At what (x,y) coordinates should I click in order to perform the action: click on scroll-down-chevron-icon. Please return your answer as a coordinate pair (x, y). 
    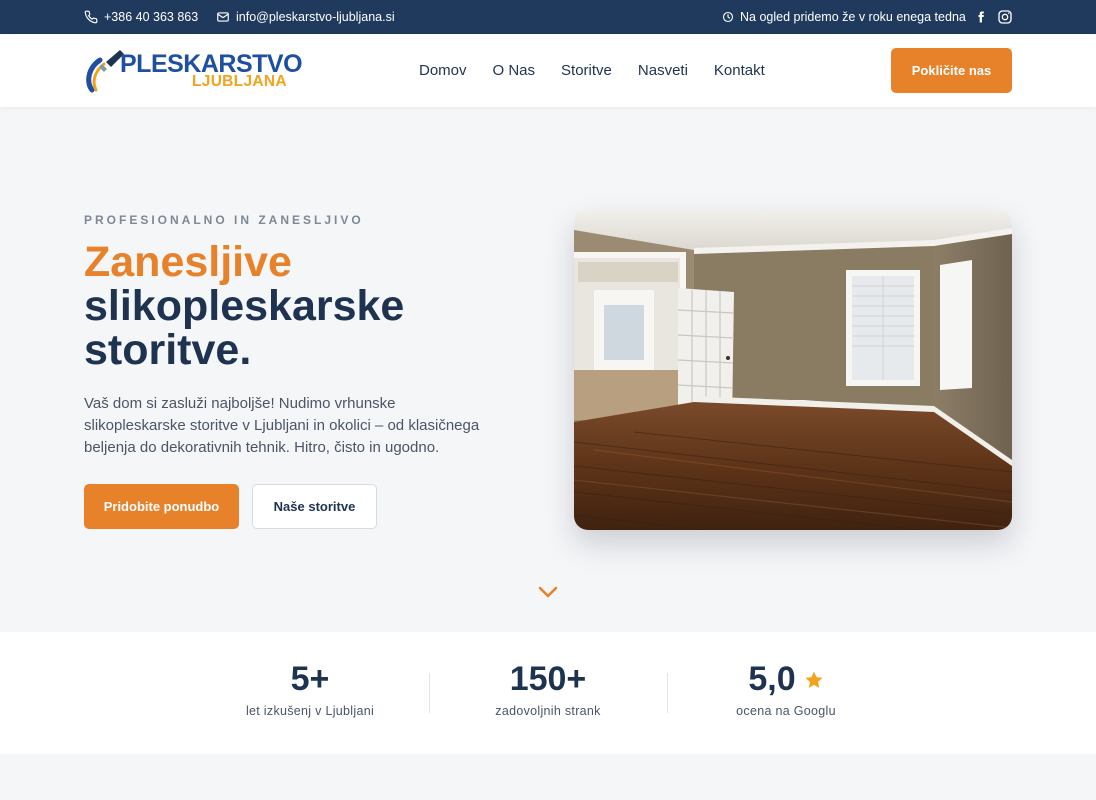
    Looking at the image, I should click on (548, 592).